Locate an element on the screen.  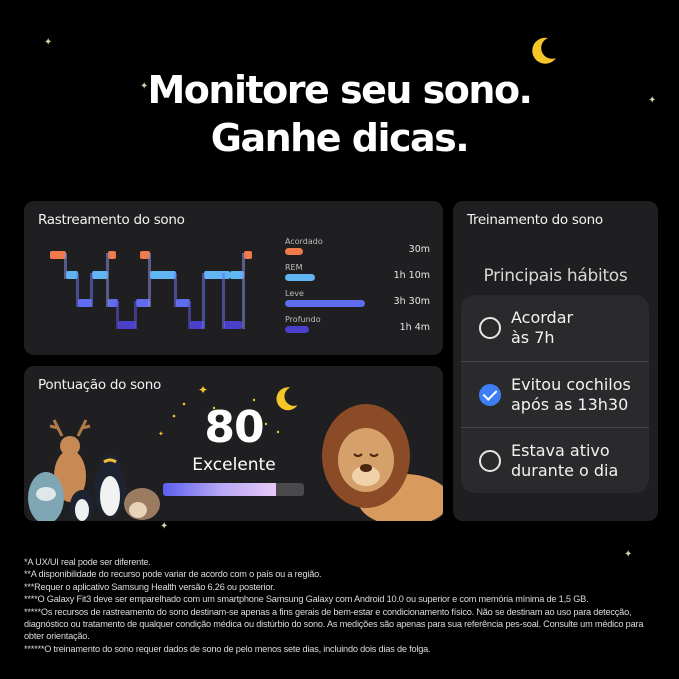
stage-label: Leve is located at coordinates (294, 293).